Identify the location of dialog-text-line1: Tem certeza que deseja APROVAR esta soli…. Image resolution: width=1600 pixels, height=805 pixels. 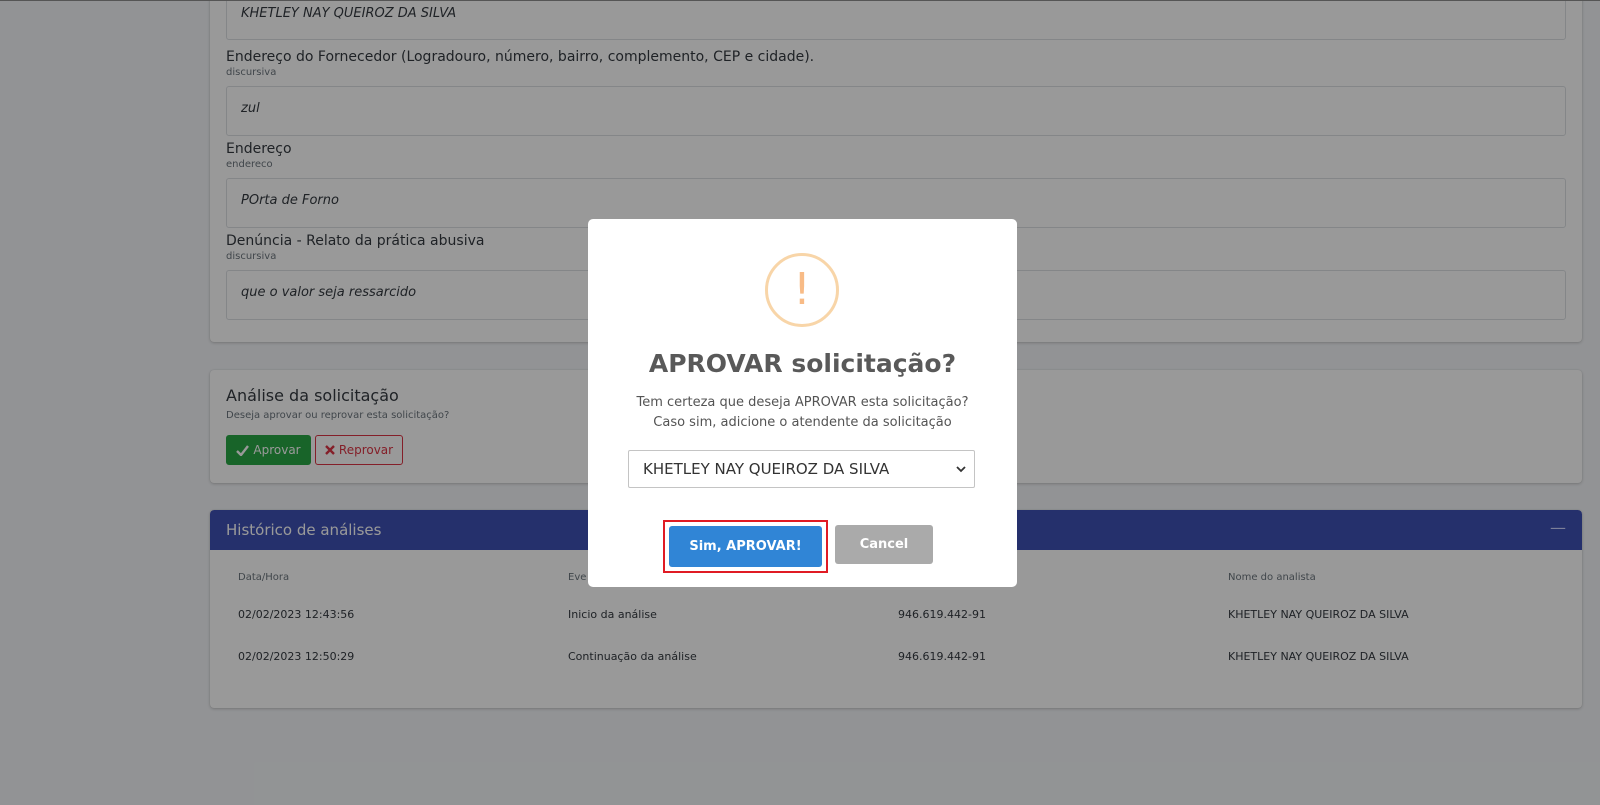
(802, 402).